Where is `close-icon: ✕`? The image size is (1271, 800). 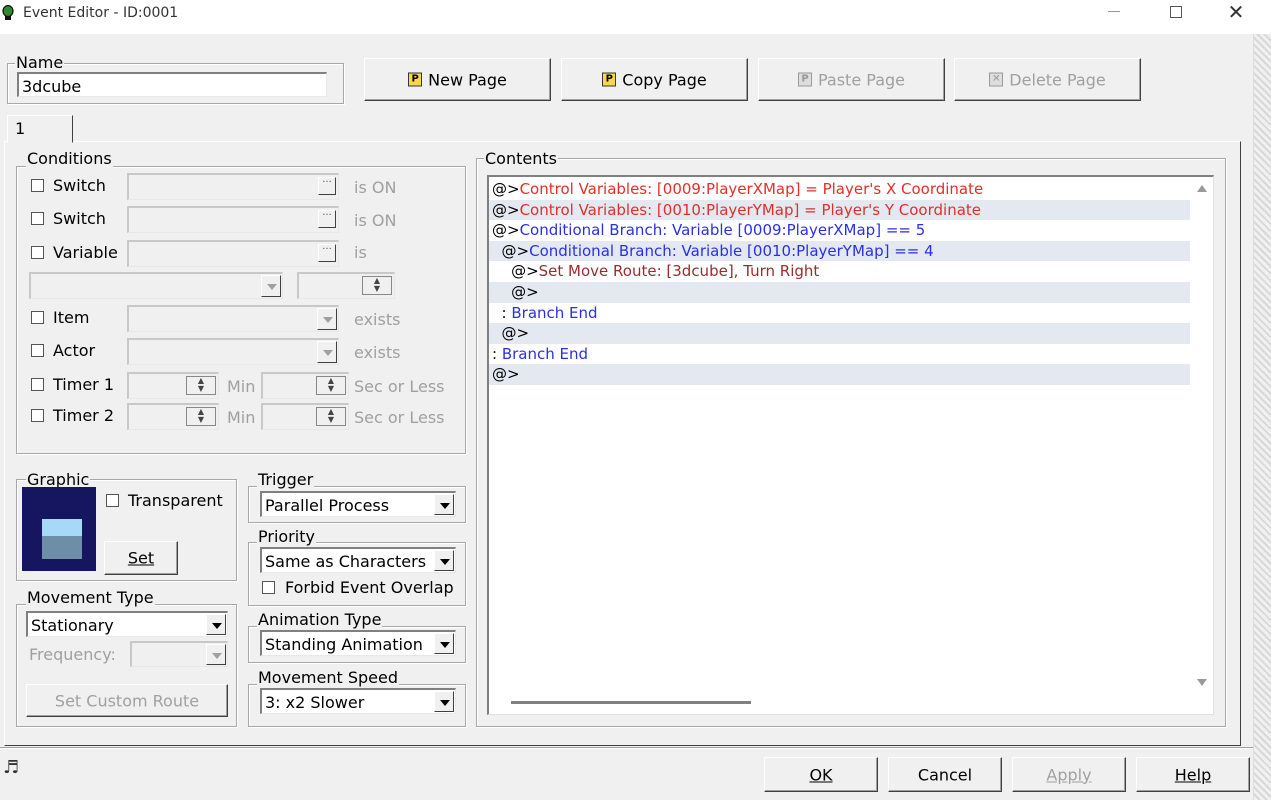 close-icon: ✕ is located at coordinates (1236, 13).